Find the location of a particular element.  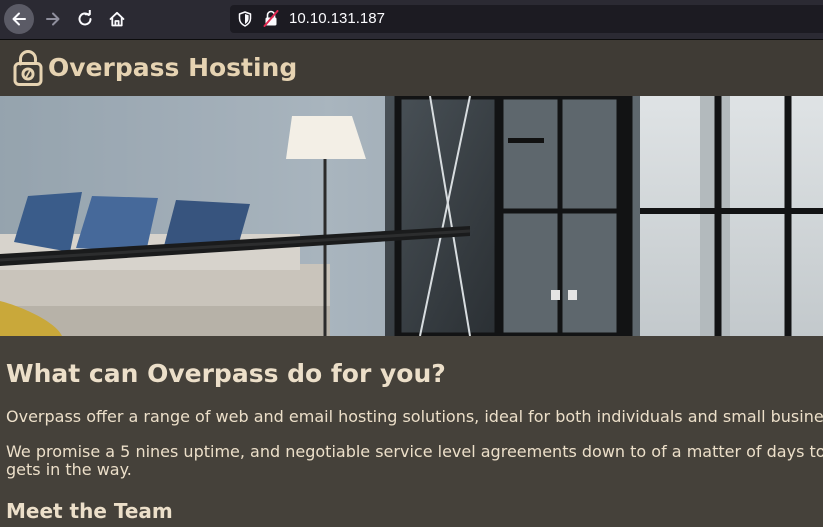

section-heading: What can Overpass do for you? is located at coordinates (226, 373).